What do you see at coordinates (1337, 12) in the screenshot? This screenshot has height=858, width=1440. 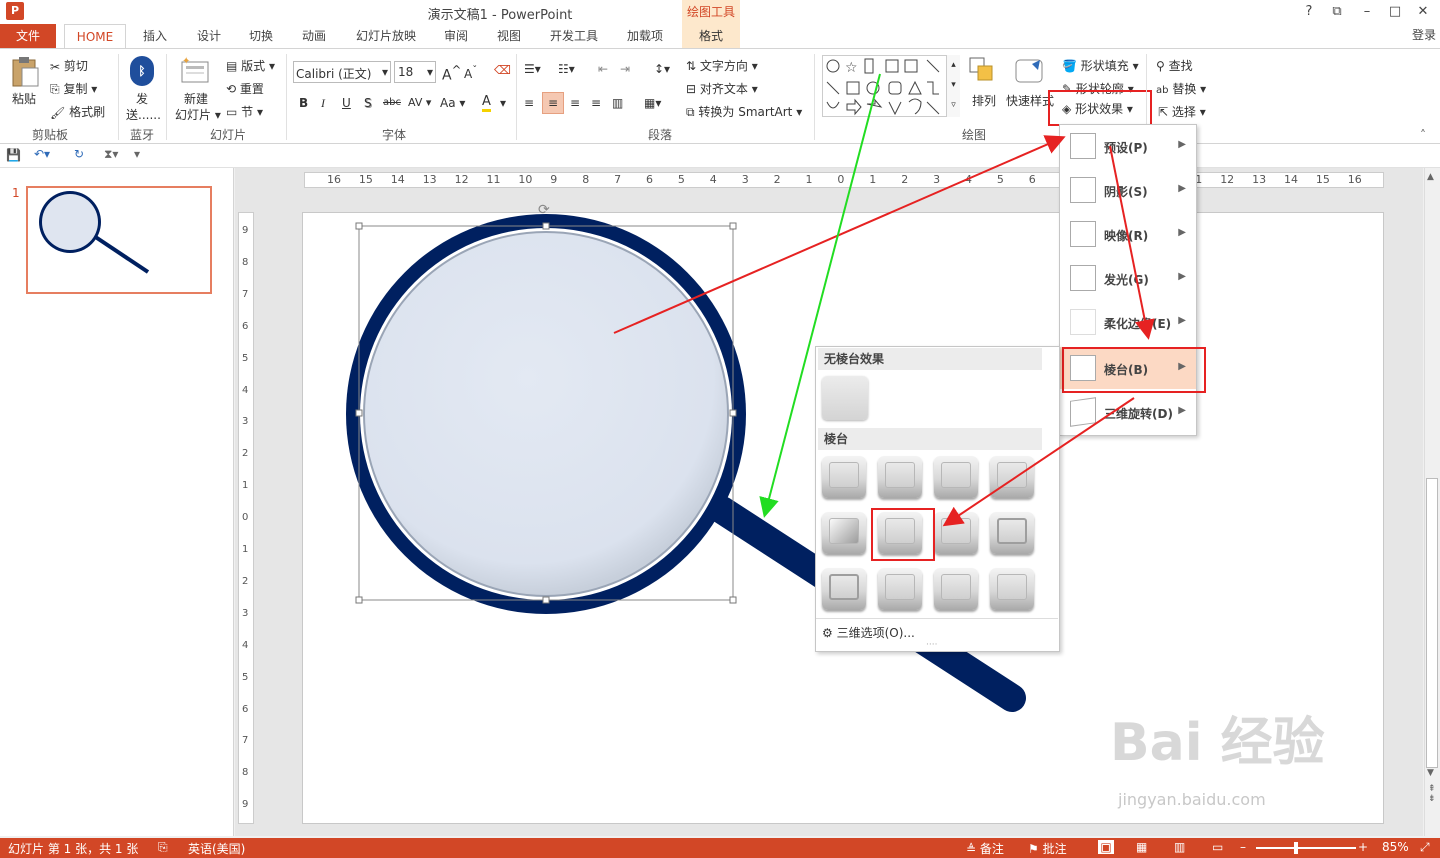 I see `ribbon-display-button: ⧉` at bounding box center [1337, 12].